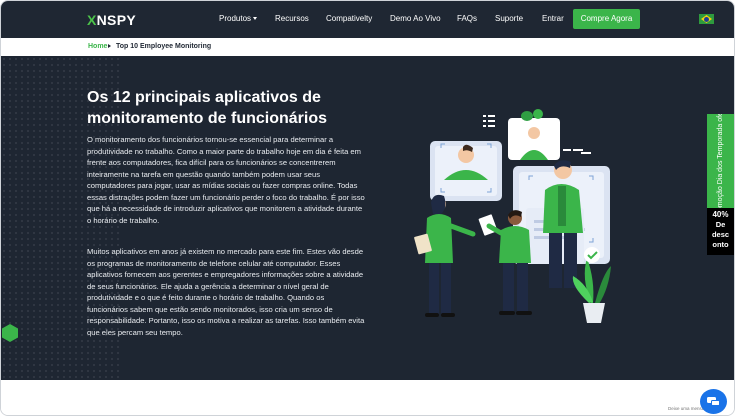 The image size is (735, 416). What do you see at coordinates (489, 121) in the screenshot?
I see `menu-lines-decoration` at bounding box center [489, 121].